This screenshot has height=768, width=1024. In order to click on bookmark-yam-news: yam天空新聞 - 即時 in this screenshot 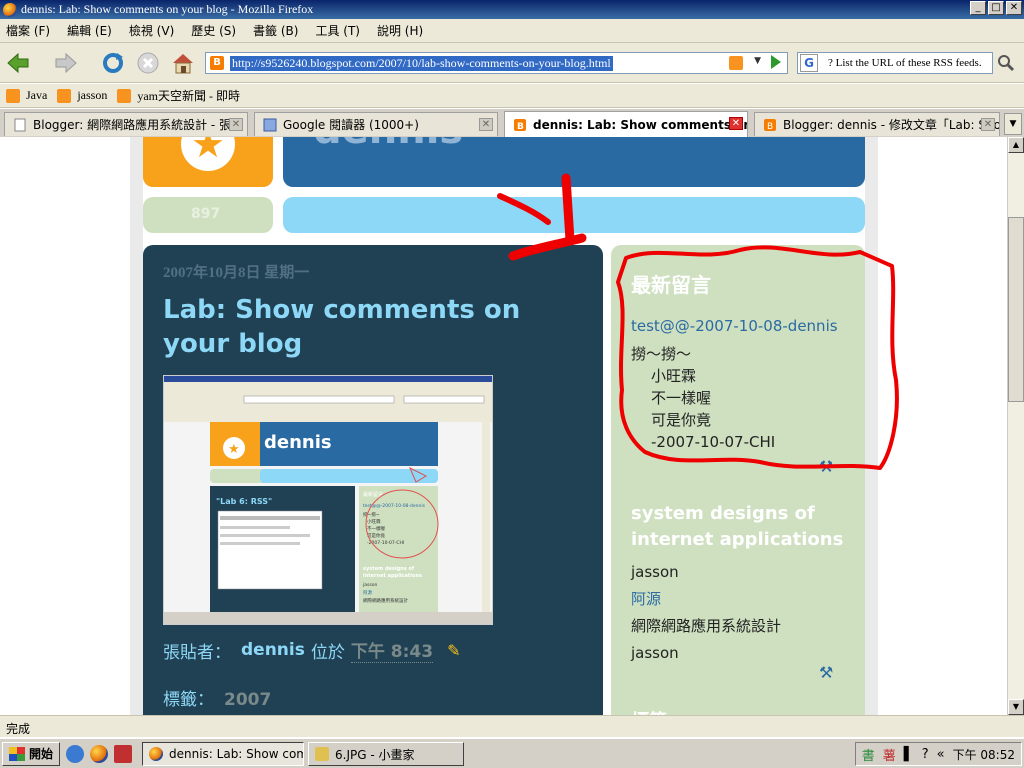, I will do `click(178, 95)`.